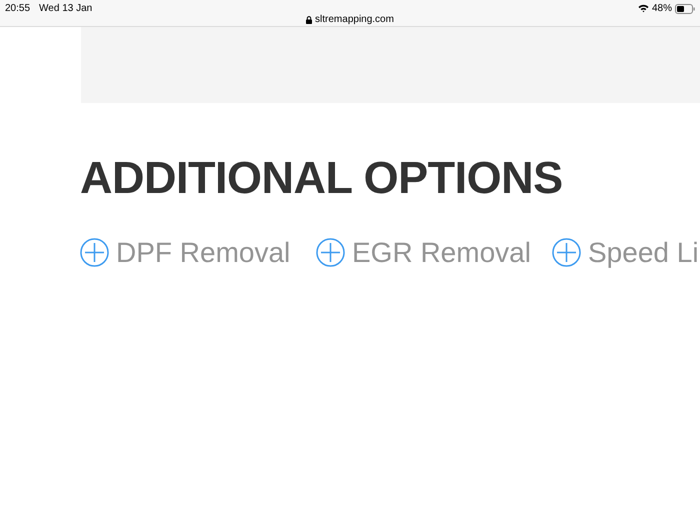 This screenshot has height=525, width=700. What do you see at coordinates (643, 252) in the screenshot?
I see `option-label: Speed Li` at bounding box center [643, 252].